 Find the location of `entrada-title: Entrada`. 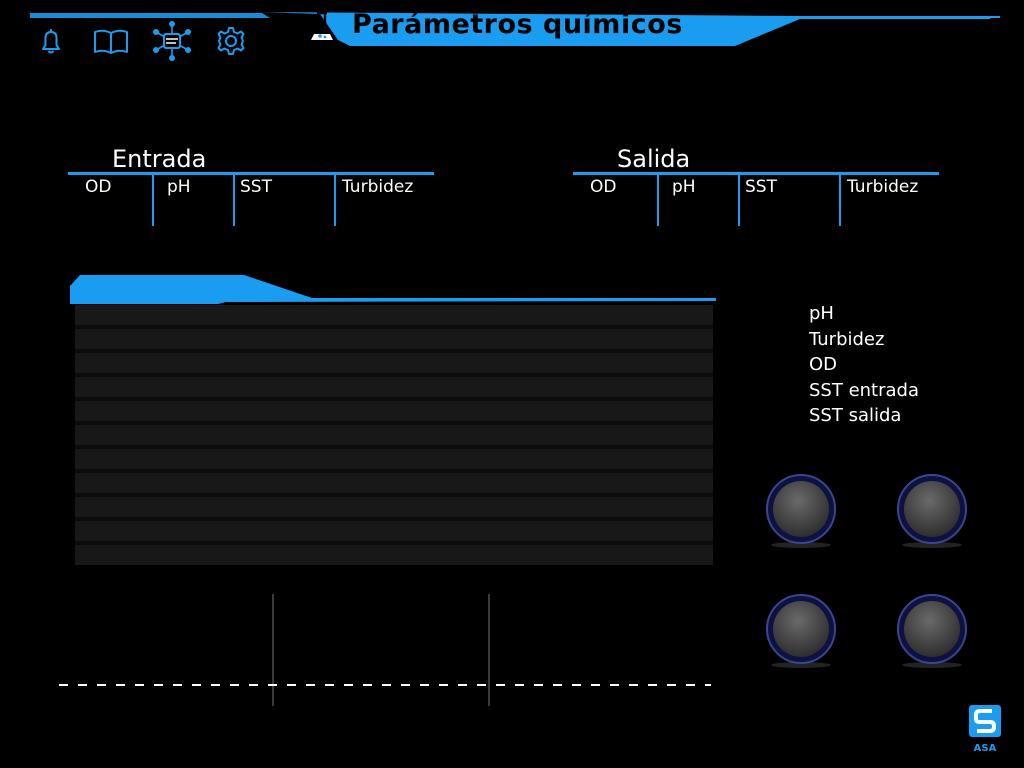

entrada-title: Entrada is located at coordinates (159, 159).